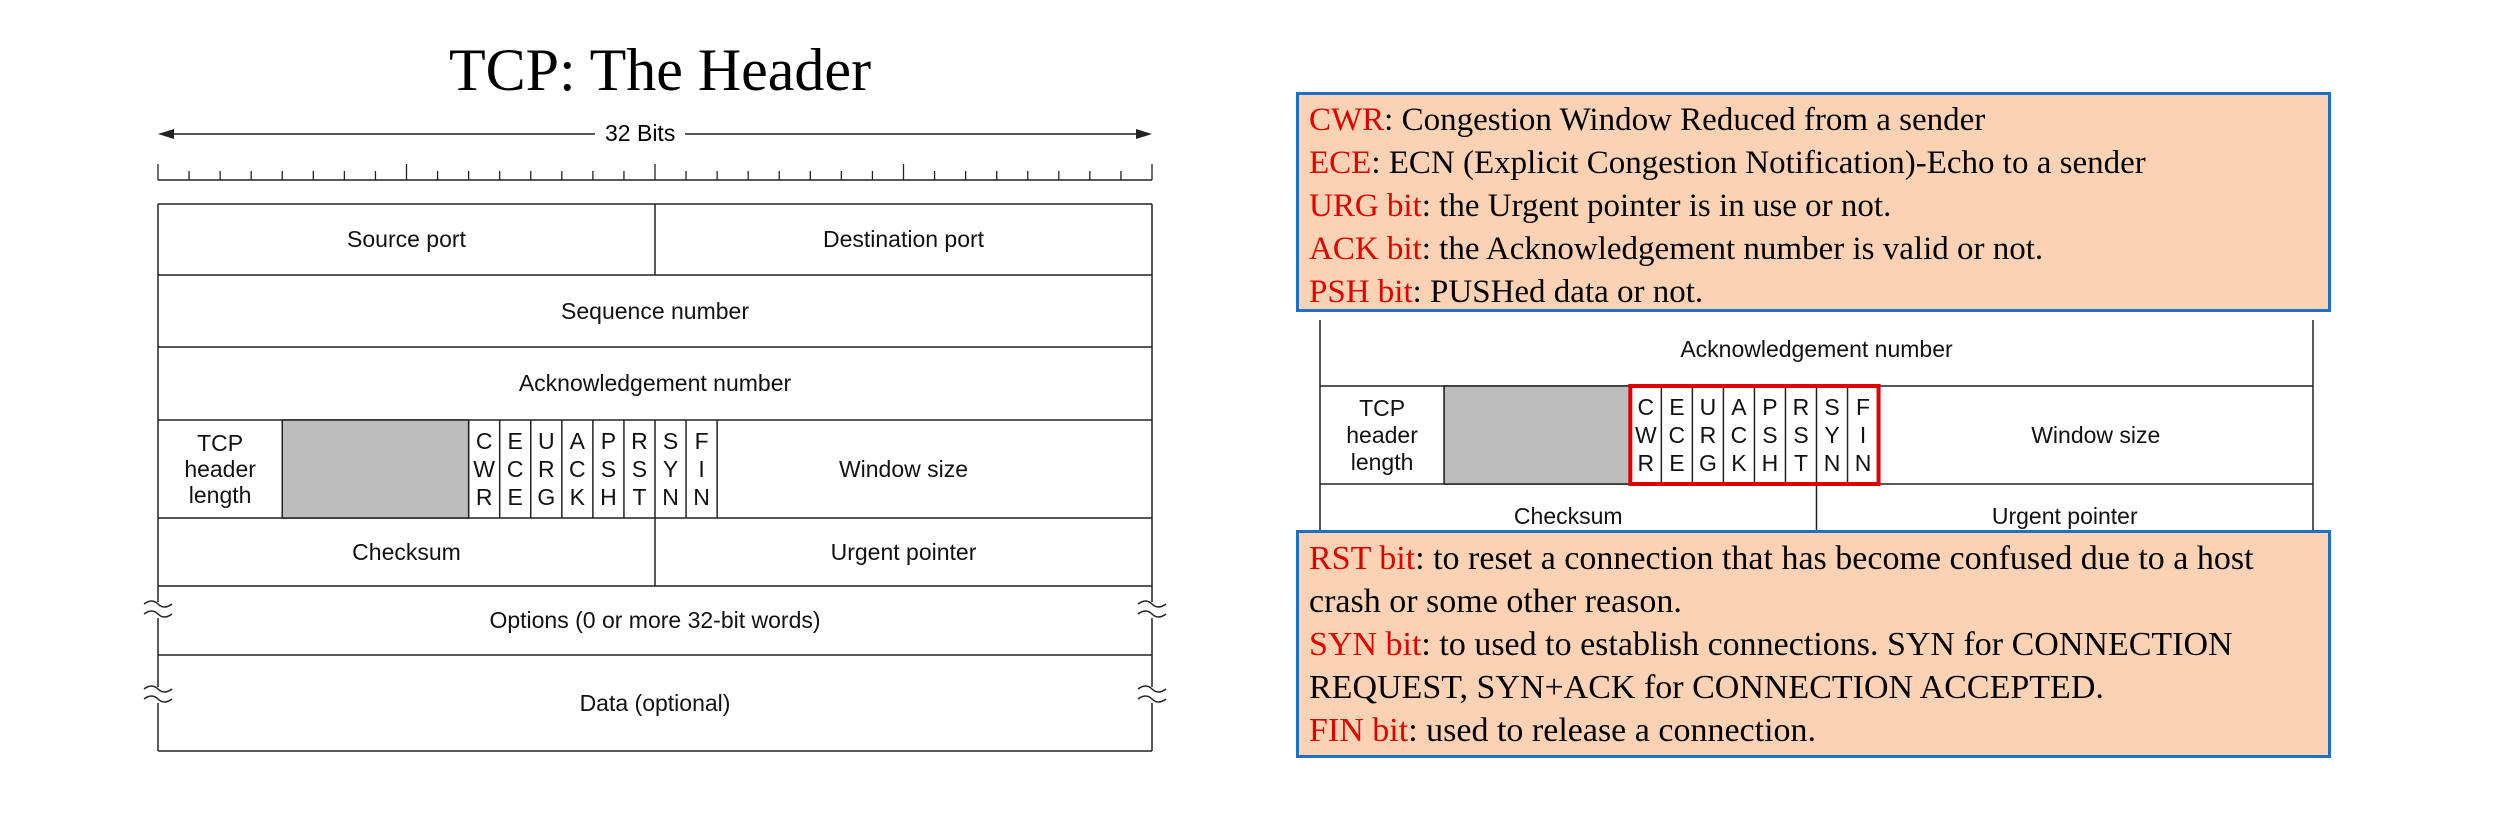 Image resolution: width=2502 pixels, height=836 pixels. Describe the element at coordinates (639, 469) in the screenshot. I see `flag-rst: RST` at that location.